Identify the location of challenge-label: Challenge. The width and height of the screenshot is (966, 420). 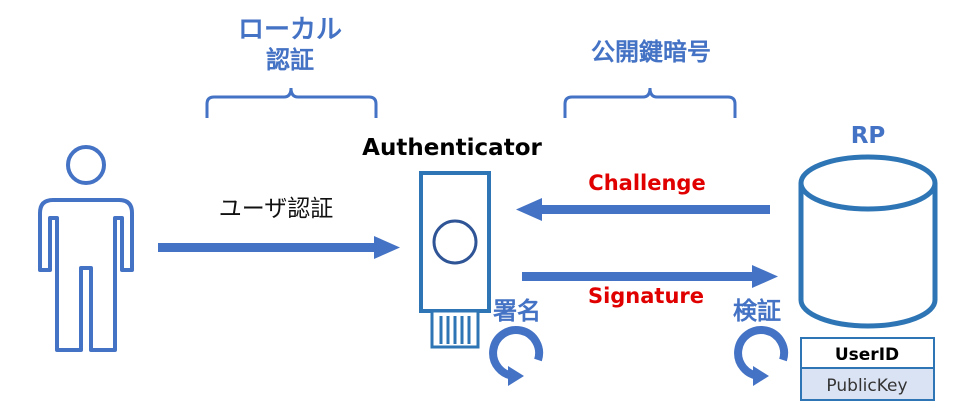
(646, 183).